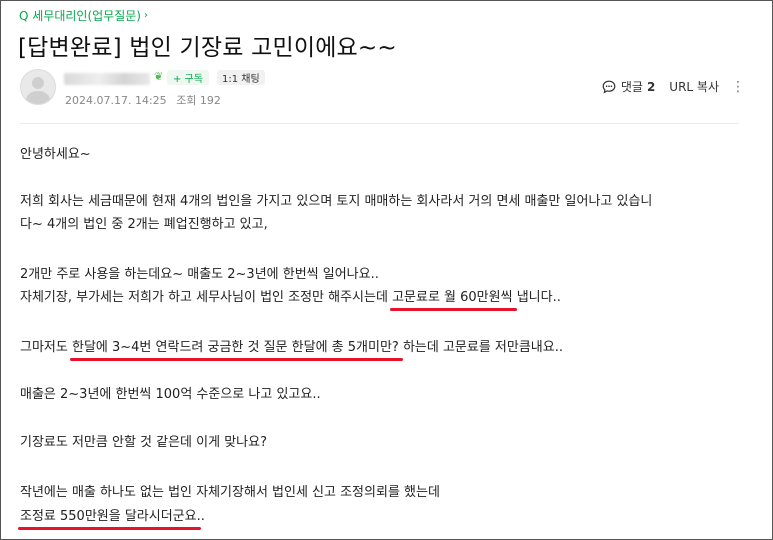 The height and width of the screenshot is (540, 773). Describe the element at coordinates (144, 224) in the screenshot. I see `content-line: 다~ 4개의 법인 중 2개는 폐업진행하고 있고,` at that location.